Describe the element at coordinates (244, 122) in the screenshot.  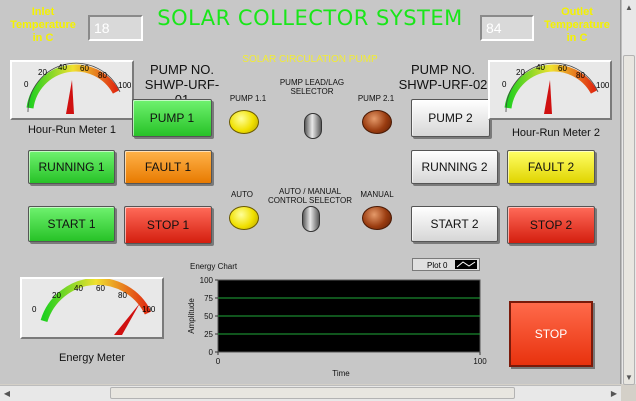
I see `pump-1-1-led` at that location.